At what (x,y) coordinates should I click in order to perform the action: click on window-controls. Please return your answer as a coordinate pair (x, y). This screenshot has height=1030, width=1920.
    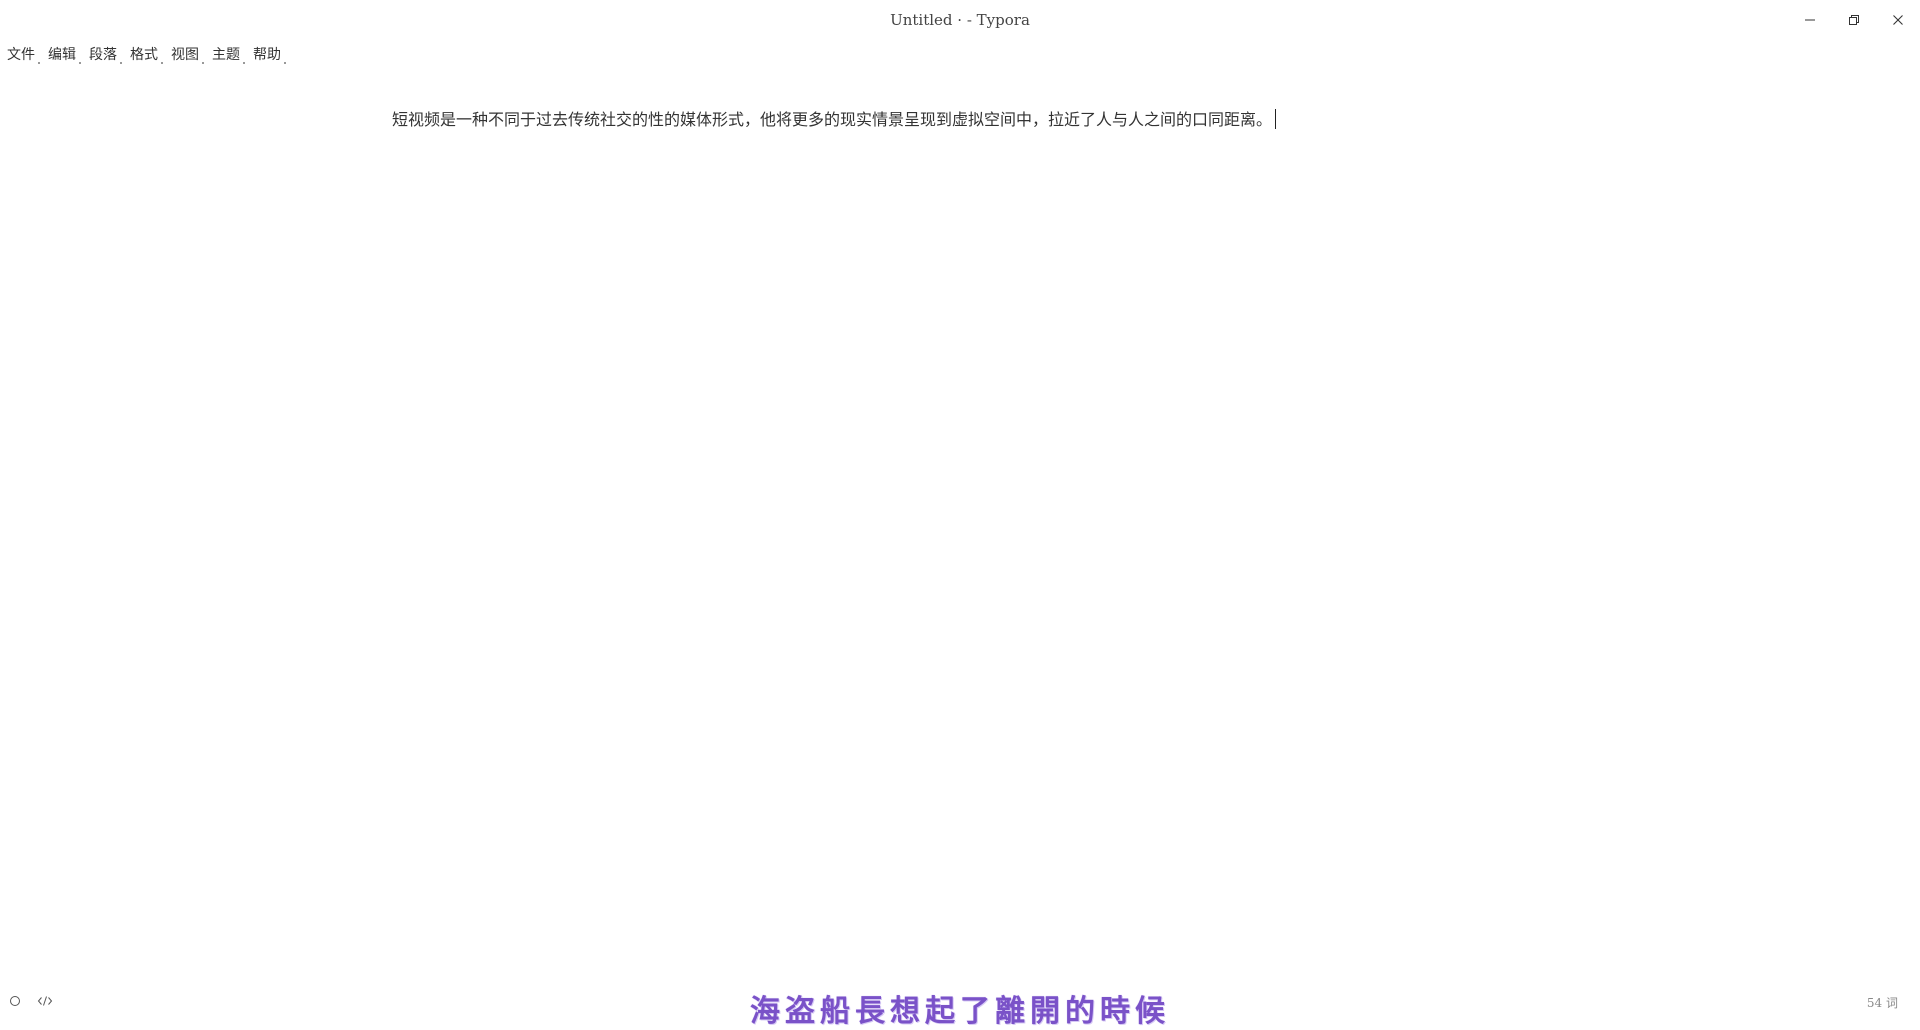
    Looking at the image, I should click on (1854, 21).